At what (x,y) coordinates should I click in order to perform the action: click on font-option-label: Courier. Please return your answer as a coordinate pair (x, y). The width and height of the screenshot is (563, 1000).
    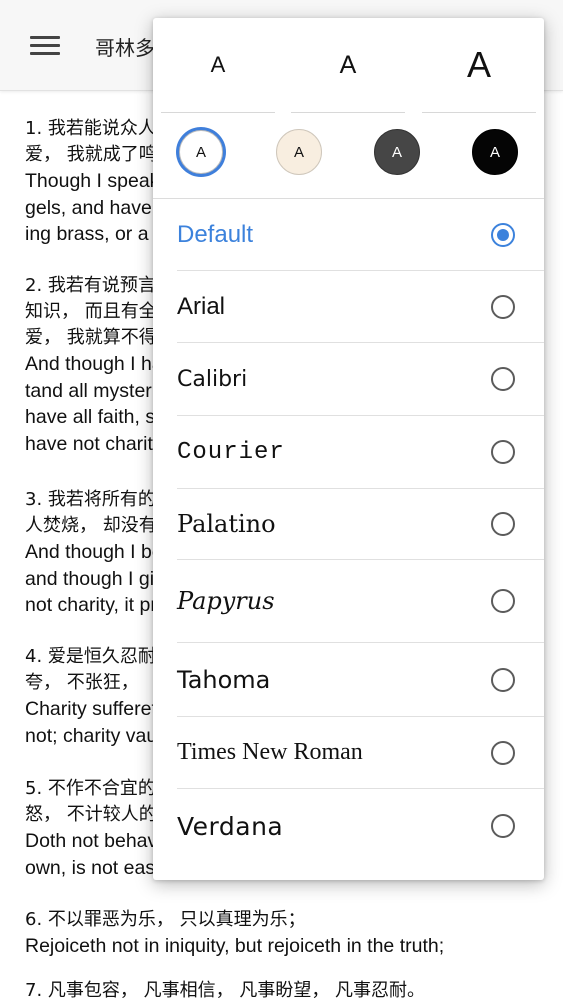
    Looking at the image, I should click on (231, 452).